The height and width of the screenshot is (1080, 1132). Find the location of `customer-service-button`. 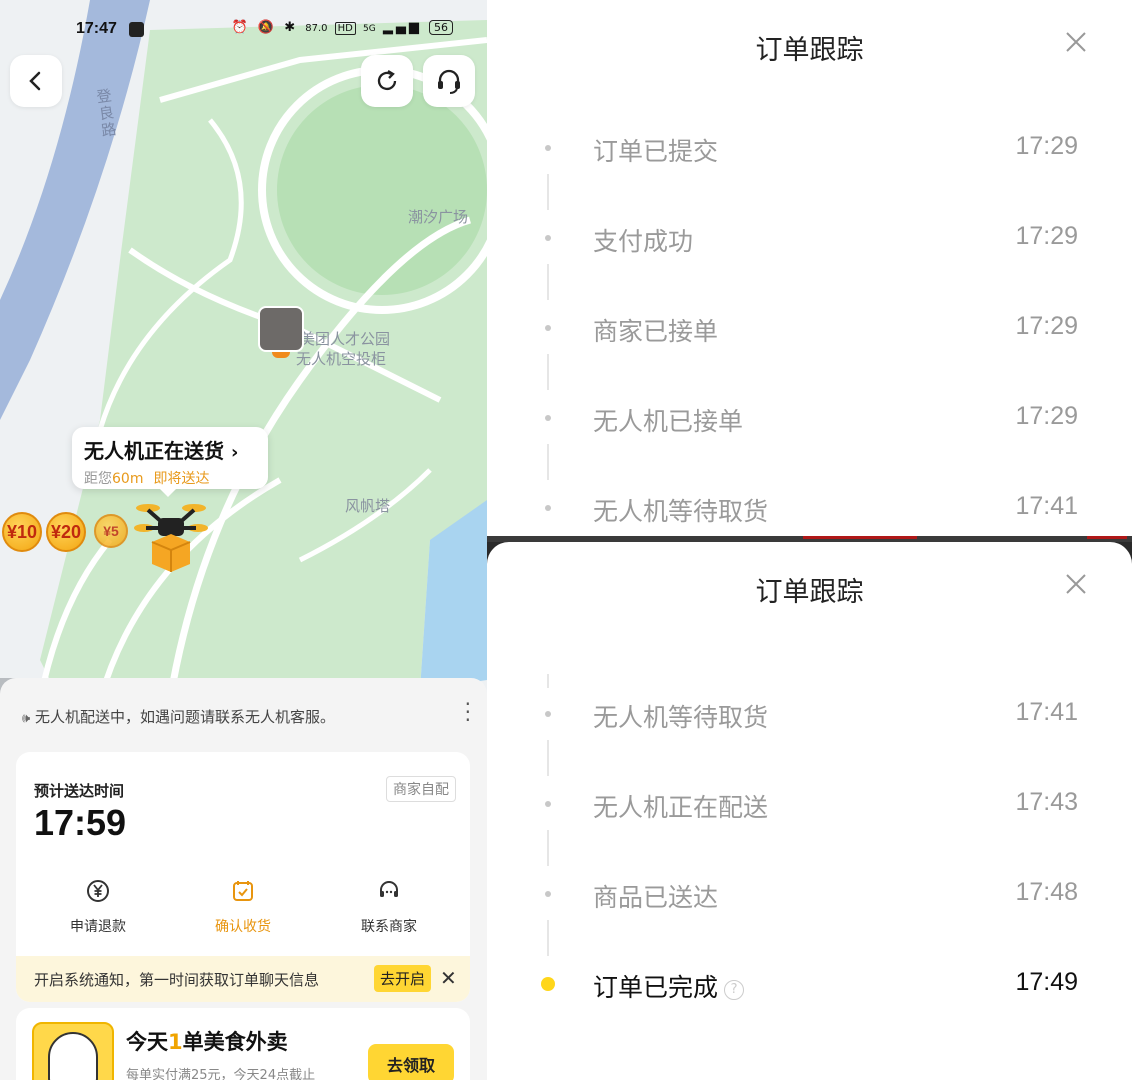

customer-service-button is located at coordinates (449, 81).